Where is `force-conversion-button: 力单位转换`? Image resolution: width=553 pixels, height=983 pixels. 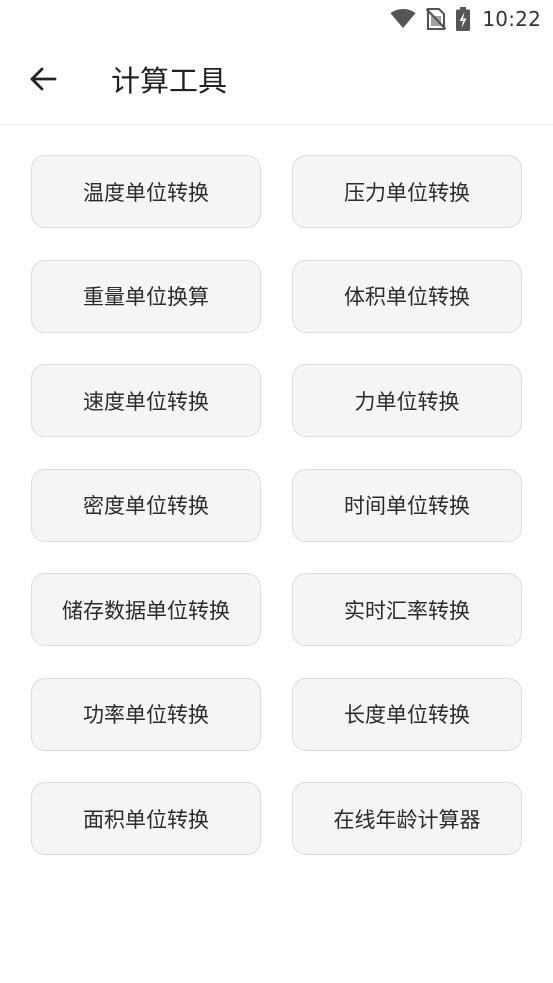 force-conversion-button: 力单位转换 is located at coordinates (407, 400).